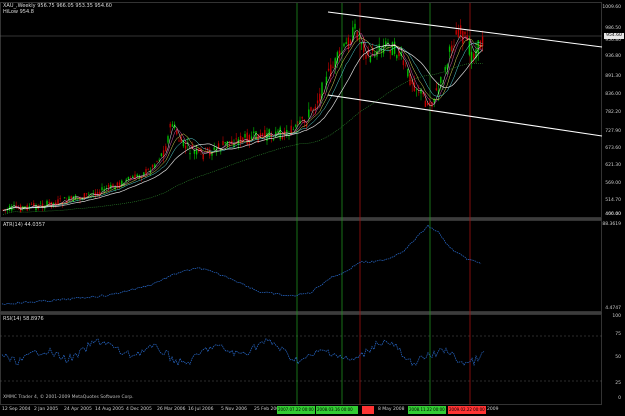  I want to click on rsi-label: RSI(14) 58.8976, so click(23, 319).